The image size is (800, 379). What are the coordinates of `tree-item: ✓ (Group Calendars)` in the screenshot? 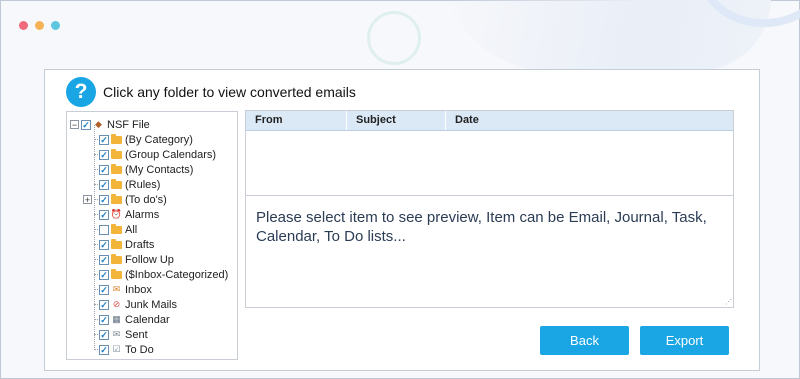 It's located at (157, 154).